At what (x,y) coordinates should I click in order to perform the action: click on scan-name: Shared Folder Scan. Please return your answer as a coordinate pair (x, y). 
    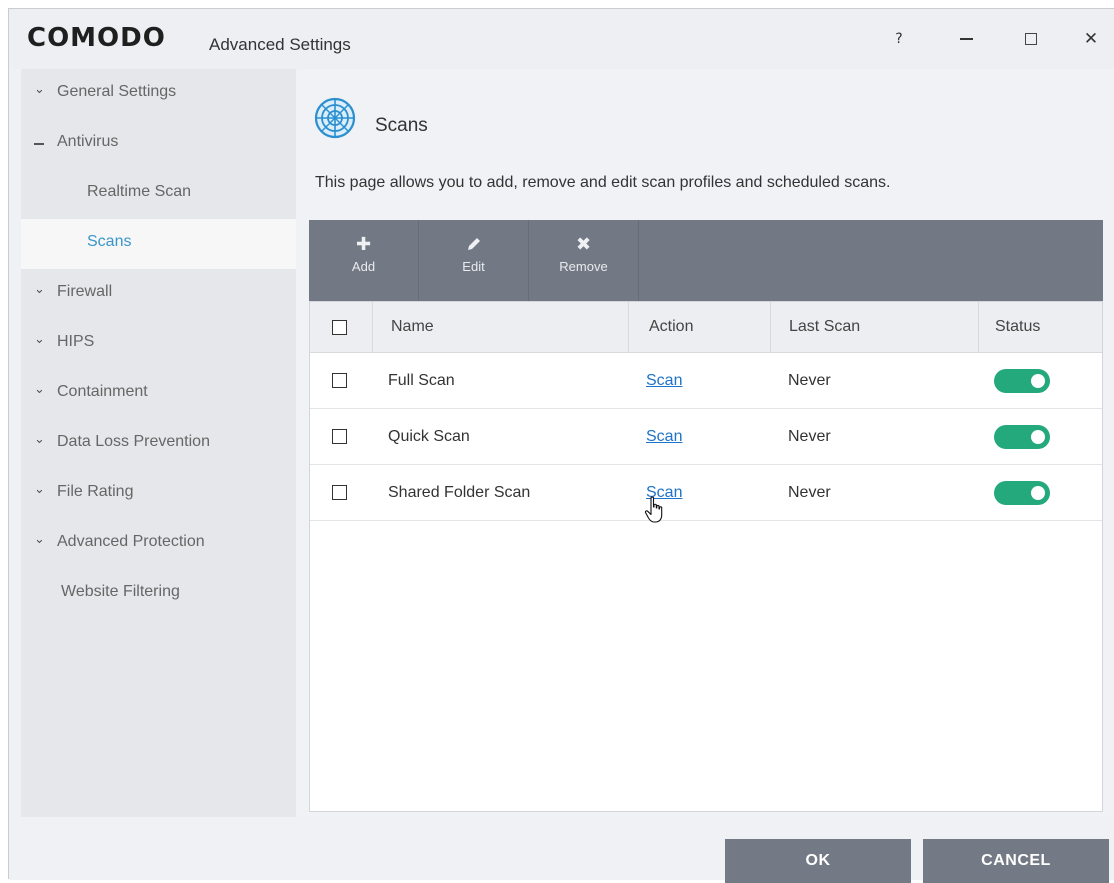
    Looking at the image, I should click on (459, 492).